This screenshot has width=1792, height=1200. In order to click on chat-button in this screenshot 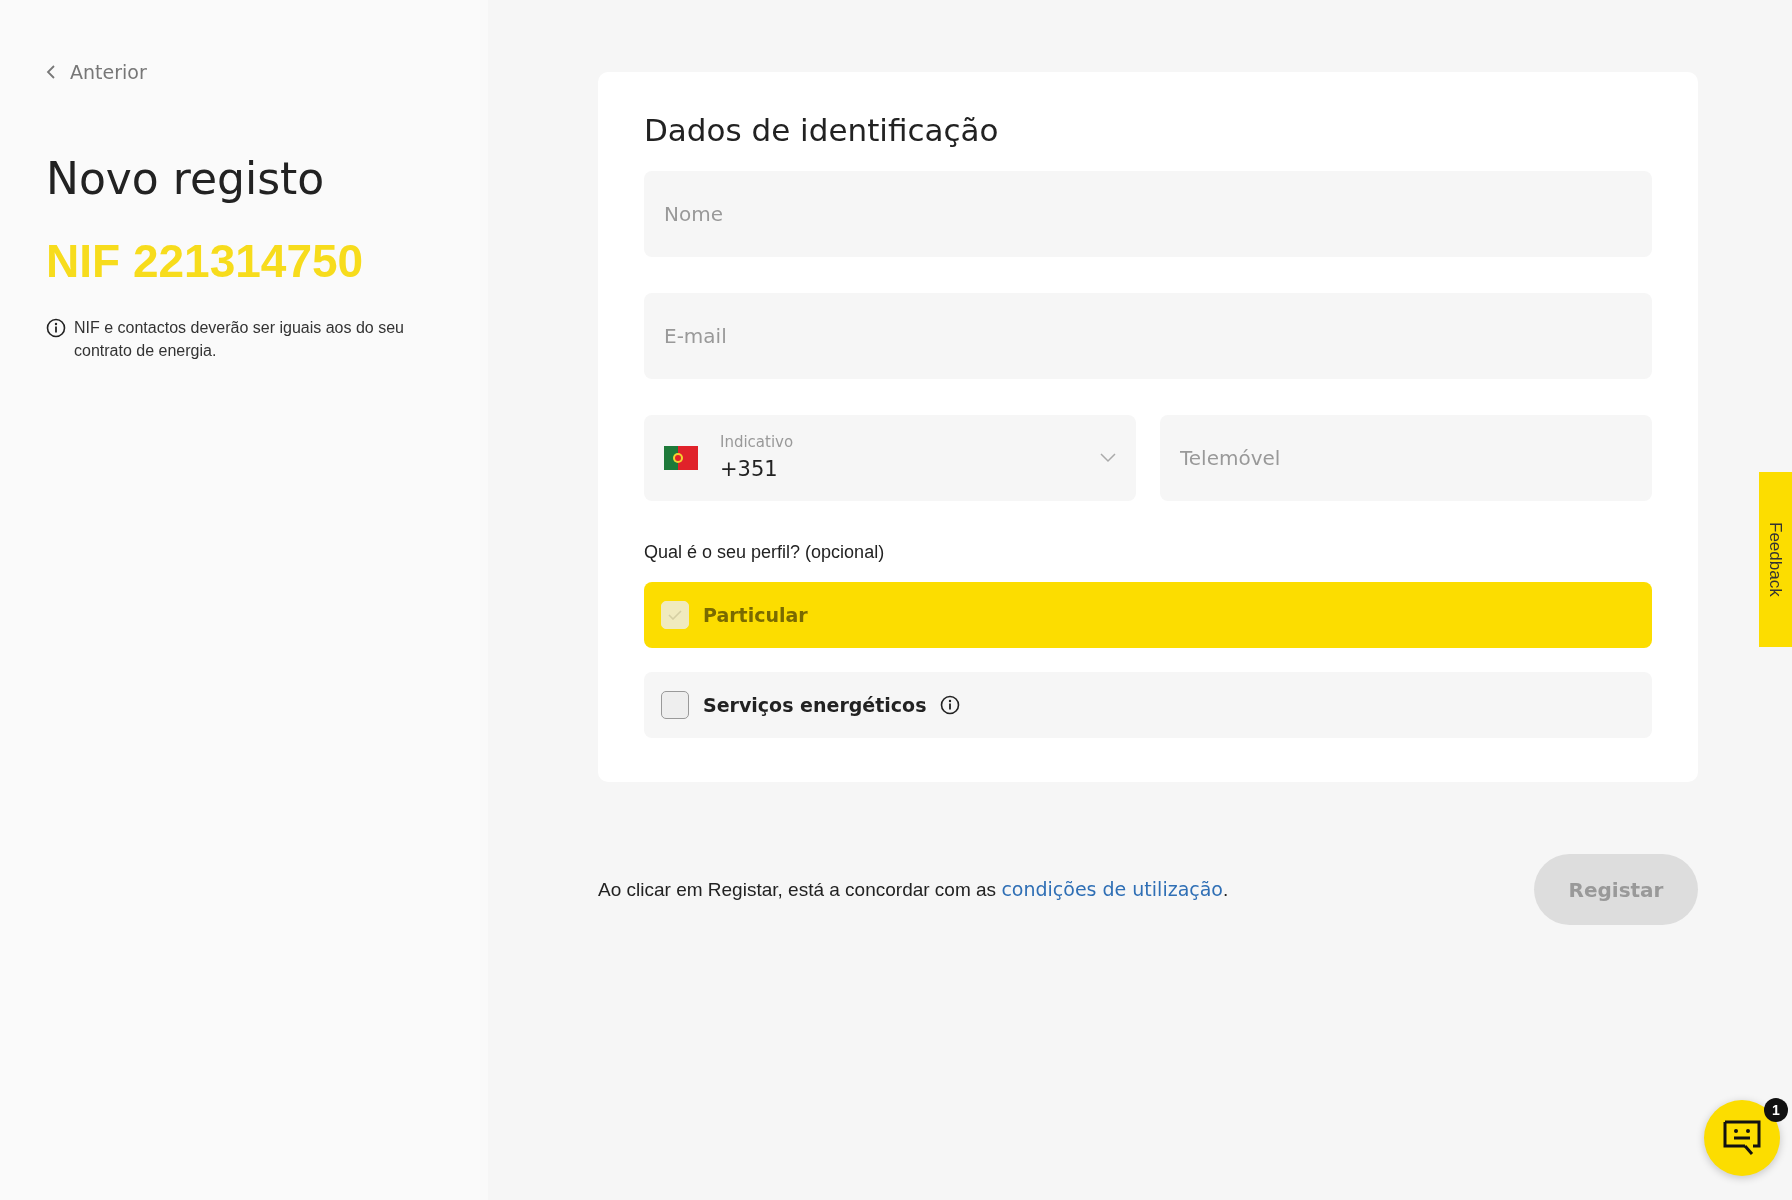, I will do `click(1742, 1138)`.